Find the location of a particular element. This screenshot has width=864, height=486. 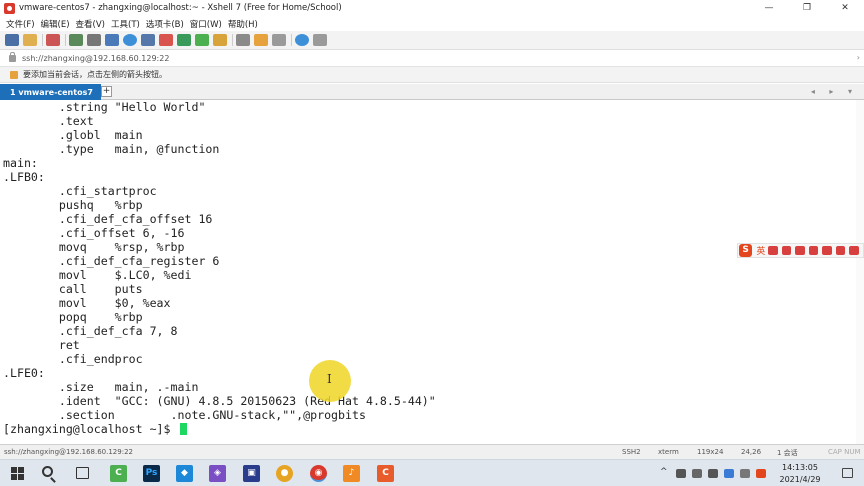

status-cursor-position: 24,26 is located at coordinates (751, 452).